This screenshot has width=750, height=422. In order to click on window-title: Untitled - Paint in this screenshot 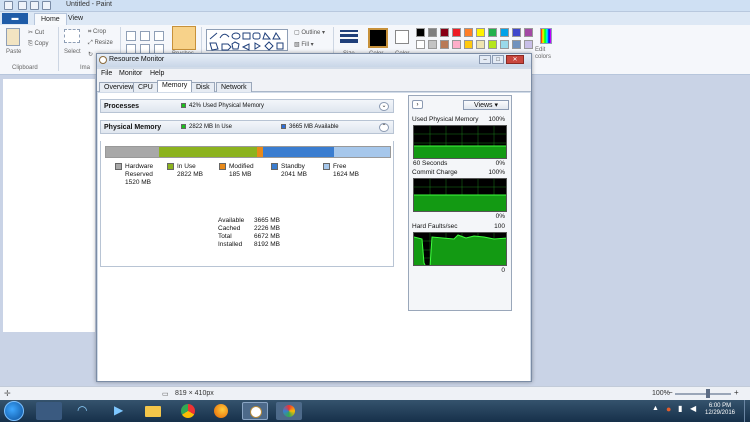, I will do `click(89, 4)`.